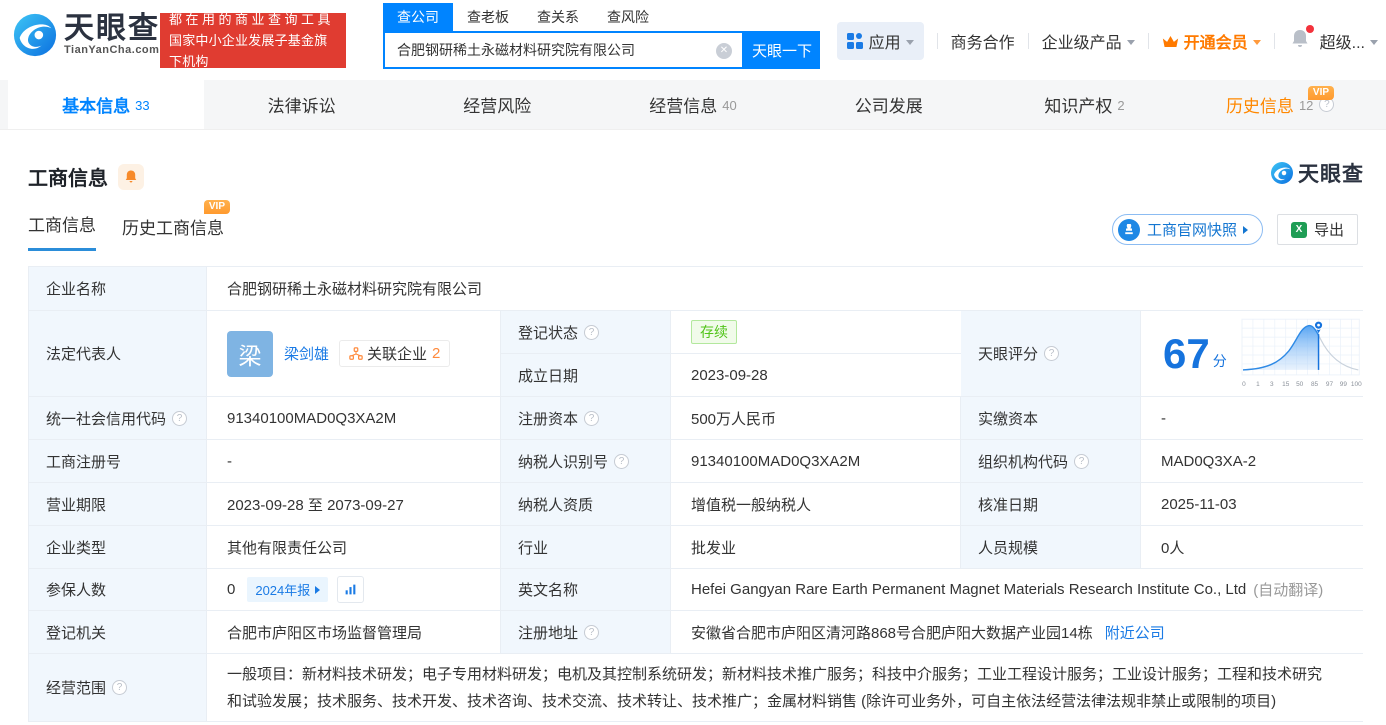  What do you see at coordinates (1344, 383) in the screenshot?
I see `svg-text: 99` at bounding box center [1344, 383].